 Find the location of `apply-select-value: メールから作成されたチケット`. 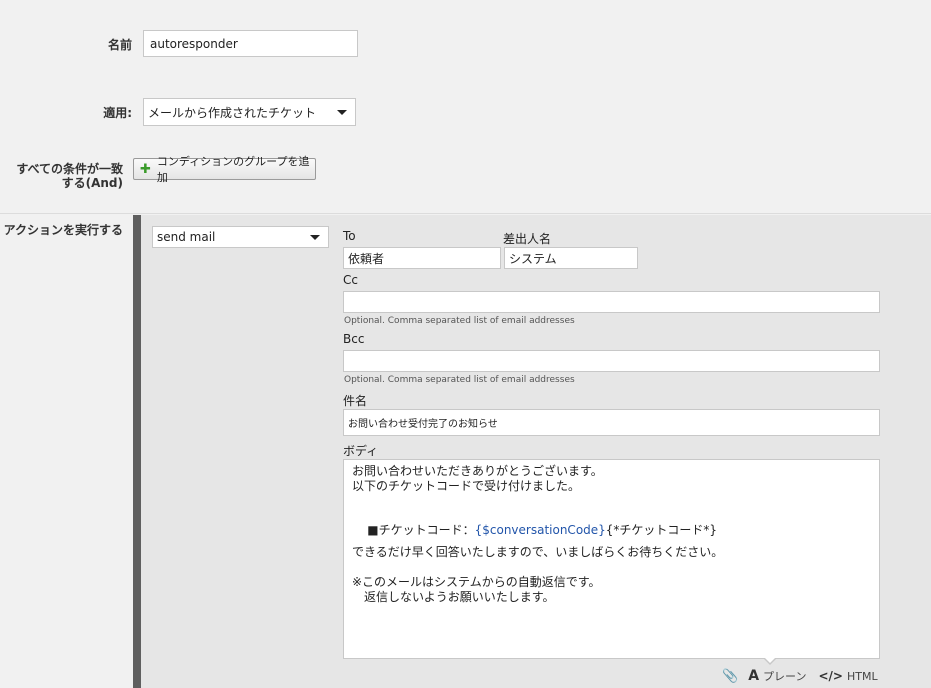

apply-select-value: メールから作成されたチケット is located at coordinates (232, 112).